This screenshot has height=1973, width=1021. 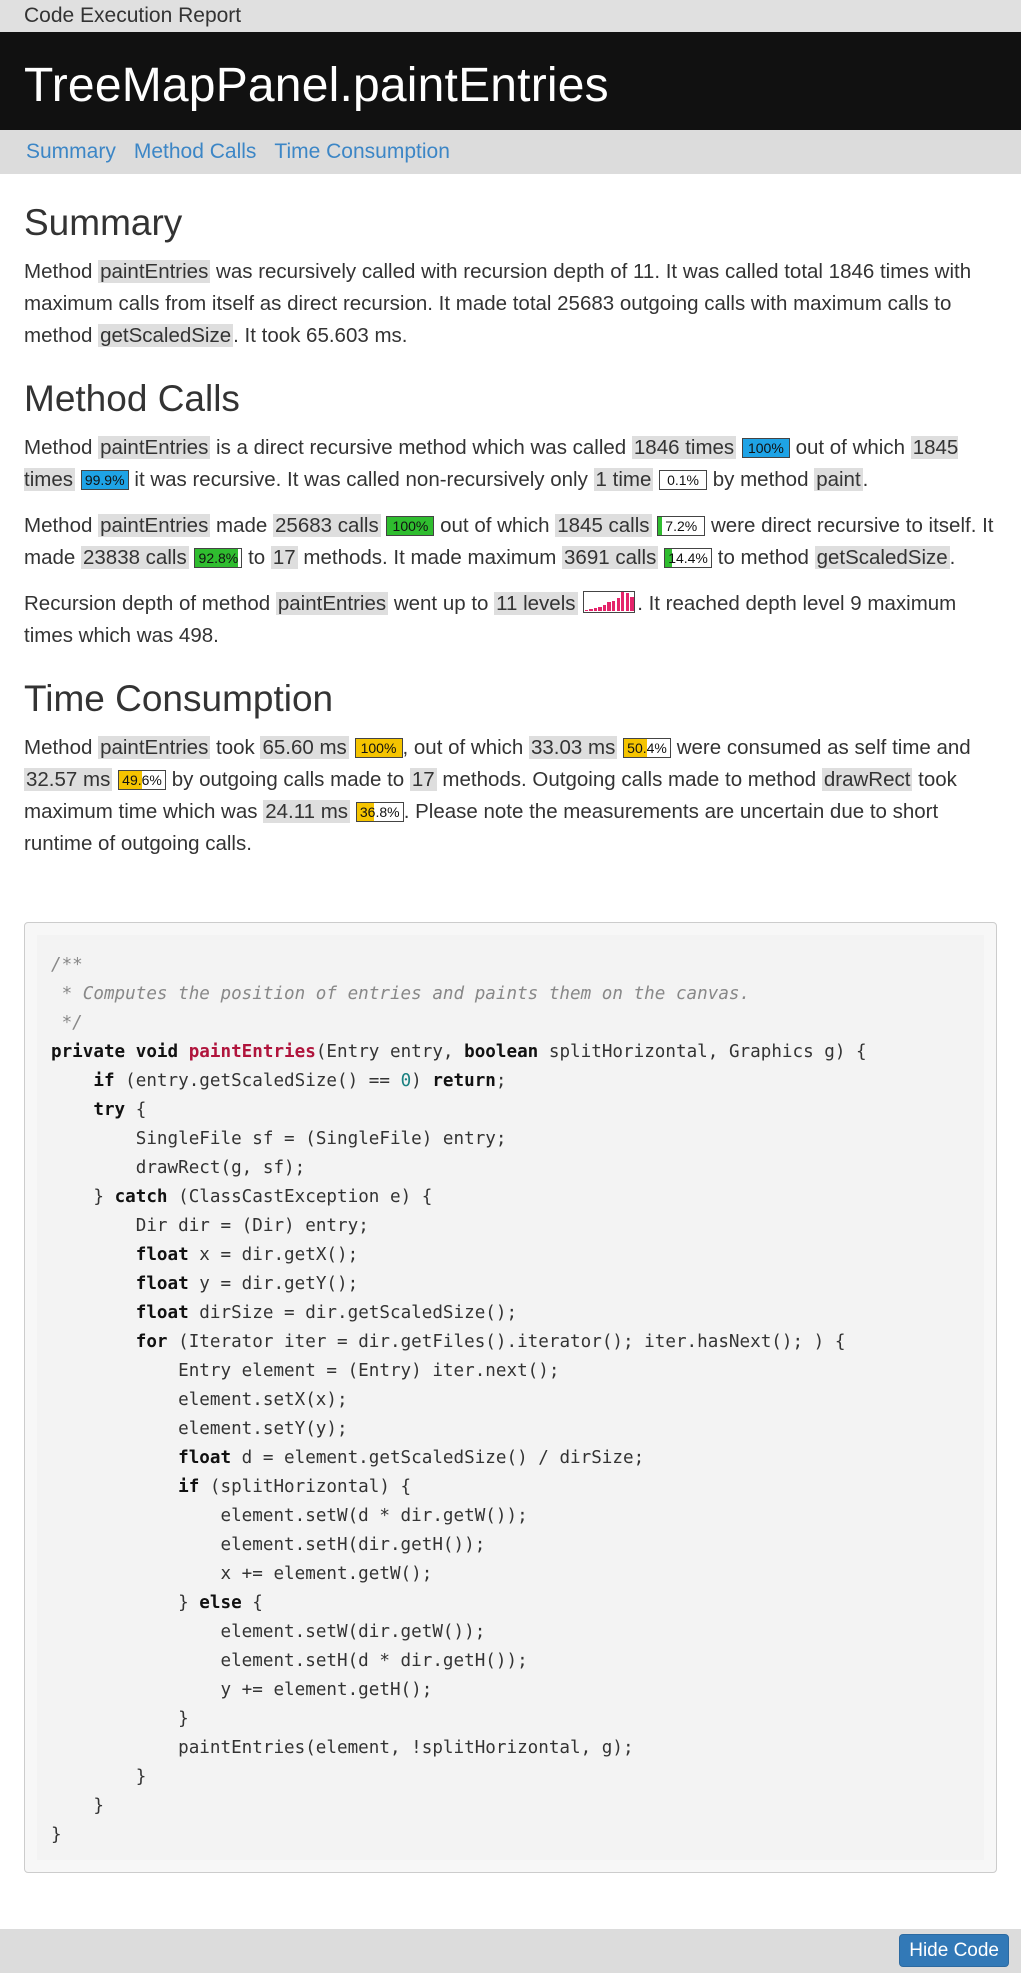 I want to click on depth-histogram, so click(x=609, y=602).